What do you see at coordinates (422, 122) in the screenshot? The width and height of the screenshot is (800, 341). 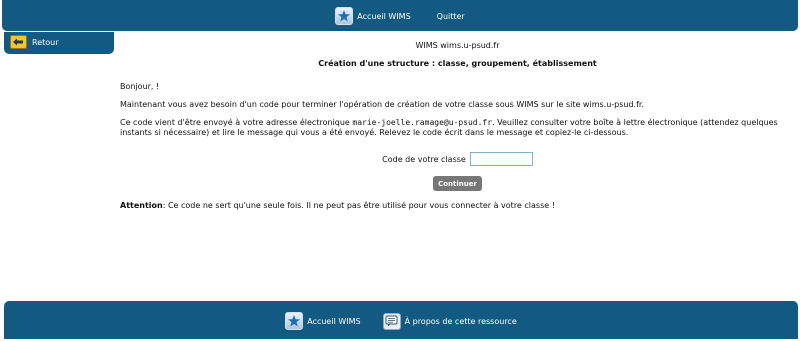 I see `email-address: marie-joelle.ramage@u-psud.fr` at bounding box center [422, 122].